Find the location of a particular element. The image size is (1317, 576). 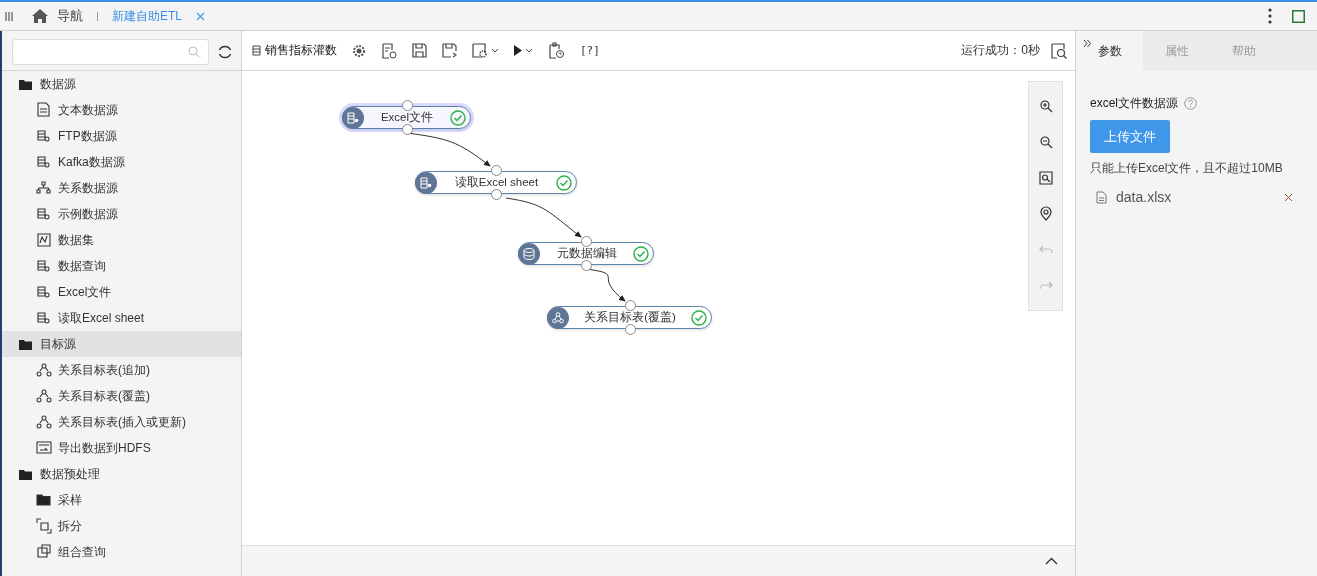

play-icon is located at coordinates (518, 50).